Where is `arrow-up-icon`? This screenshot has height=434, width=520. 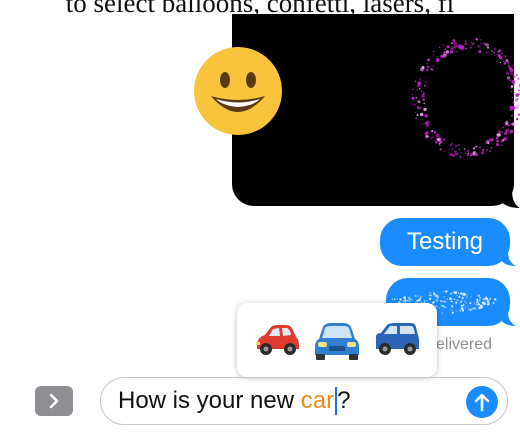
arrow-up-icon is located at coordinates (482, 402).